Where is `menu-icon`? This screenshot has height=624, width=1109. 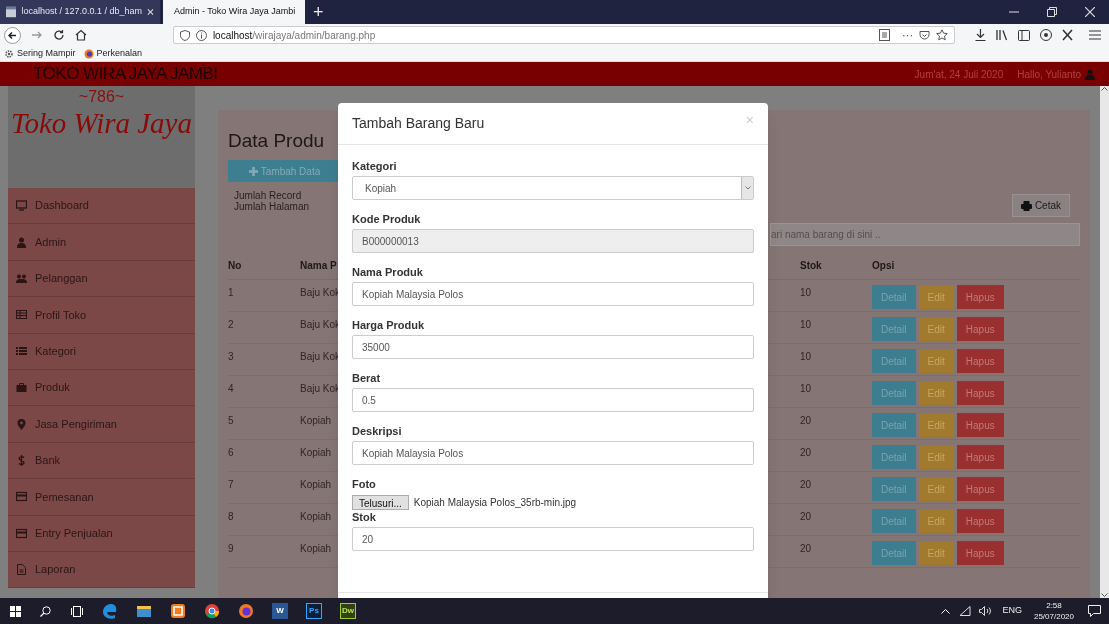 menu-icon is located at coordinates (1095, 35).